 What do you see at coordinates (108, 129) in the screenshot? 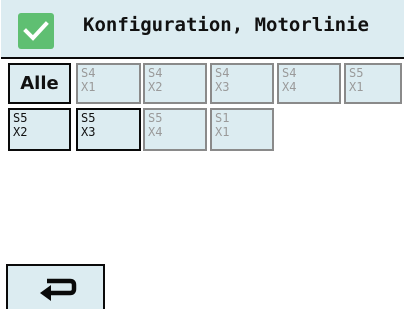
I see `tile-s5-x3: S5 X3` at bounding box center [108, 129].